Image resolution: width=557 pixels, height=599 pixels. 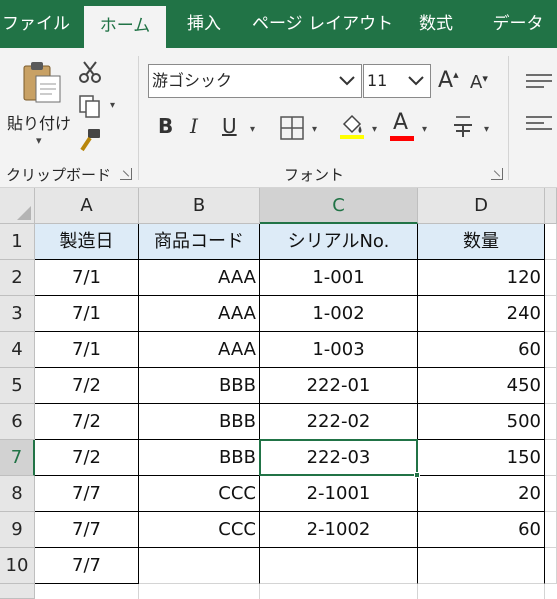 I want to click on row-header-2: 2, so click(x=17, y=278).